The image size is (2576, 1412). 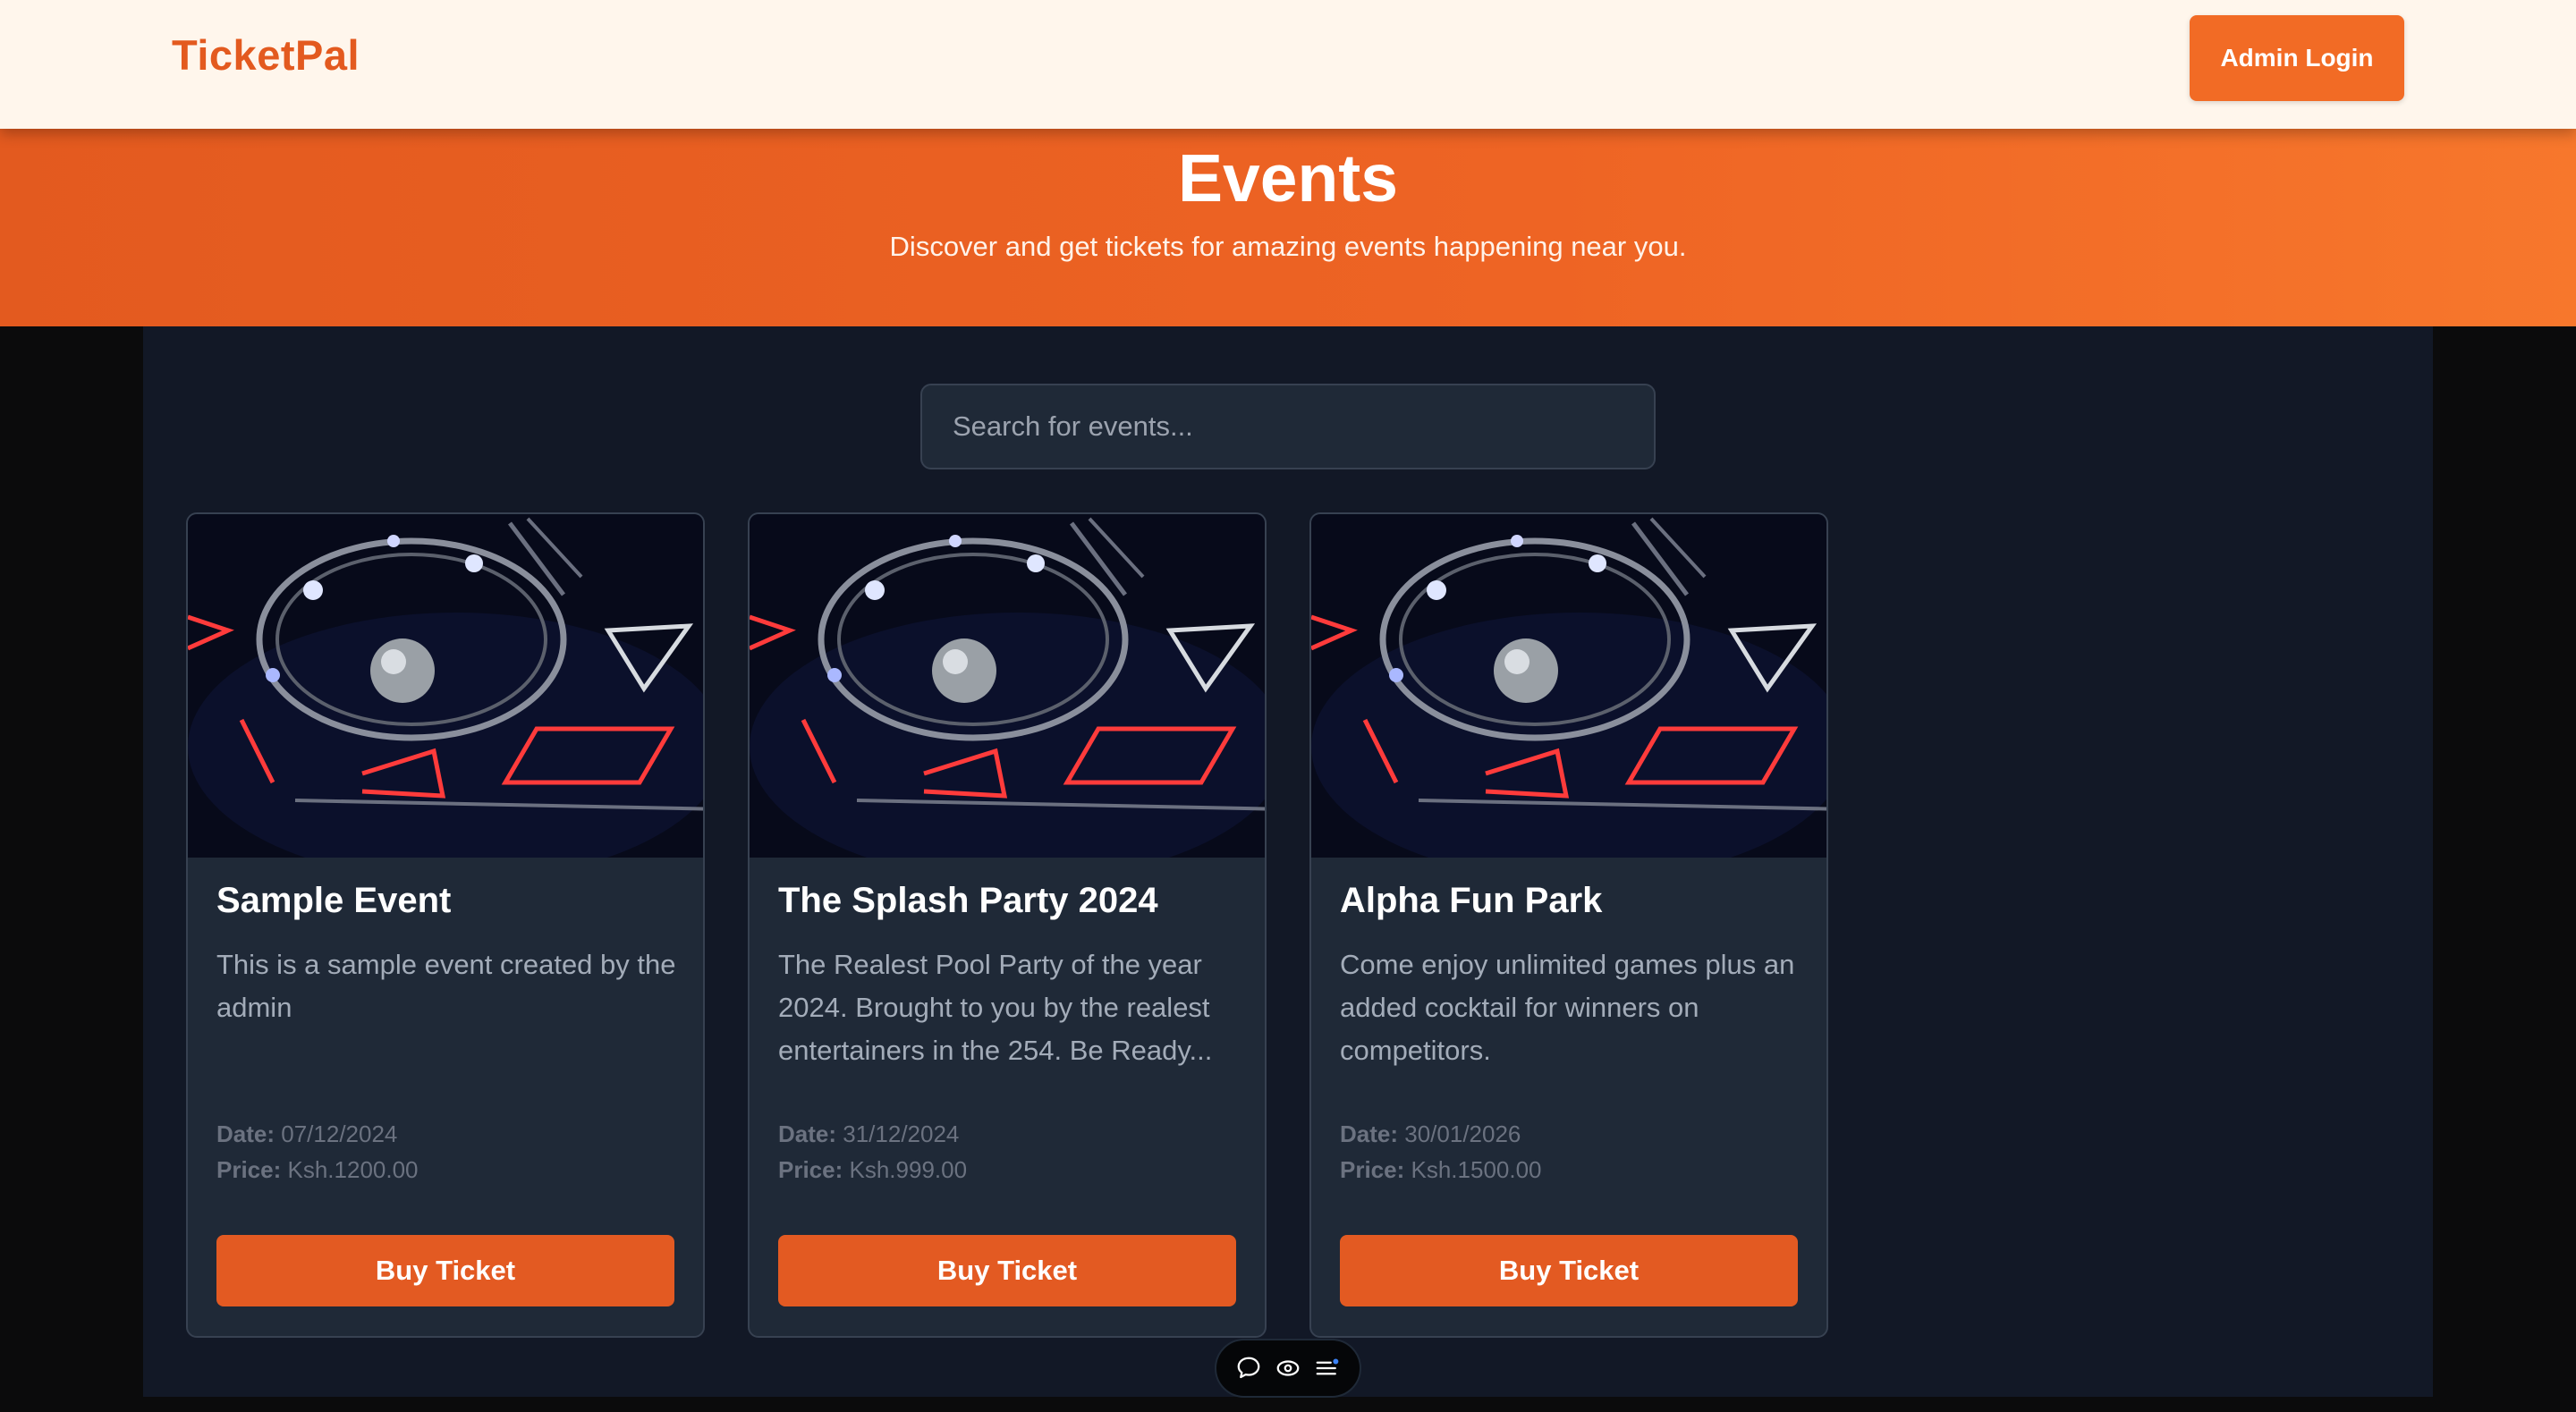 I want to click on event-title: Alpha Fun Park, so click(x=1471, y=900).